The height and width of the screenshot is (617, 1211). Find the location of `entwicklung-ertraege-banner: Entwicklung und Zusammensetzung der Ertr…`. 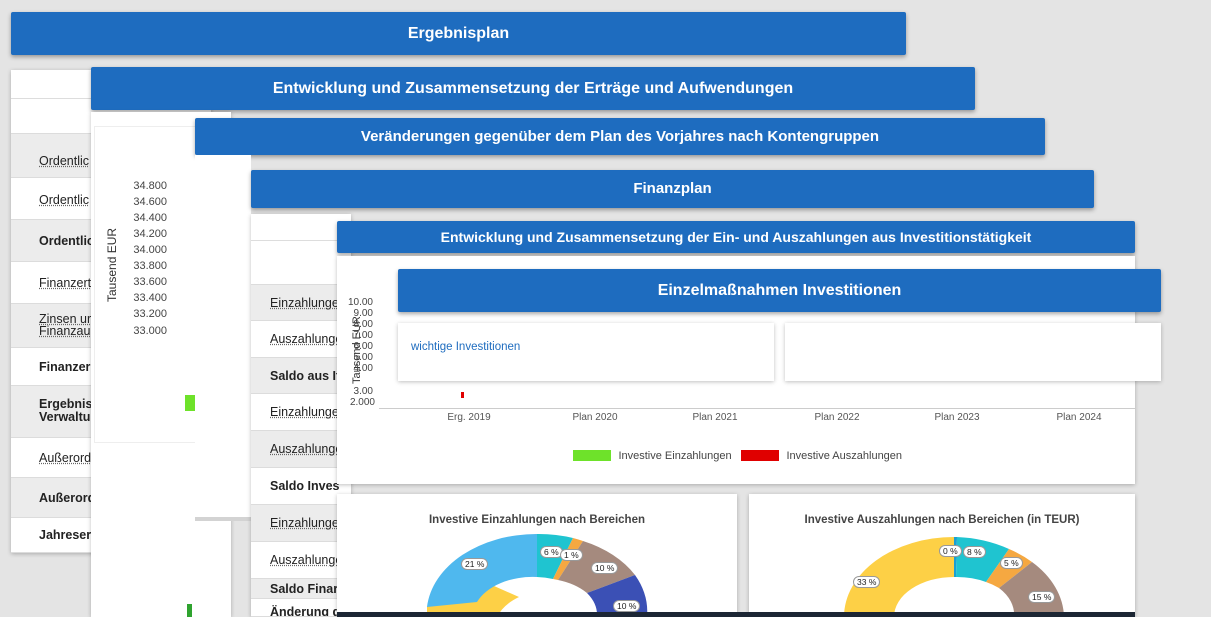

entwicklung-ertraege-banner: Entwicklung und Zusammensetzung der Ertr… is located at coordinates (533, 88).